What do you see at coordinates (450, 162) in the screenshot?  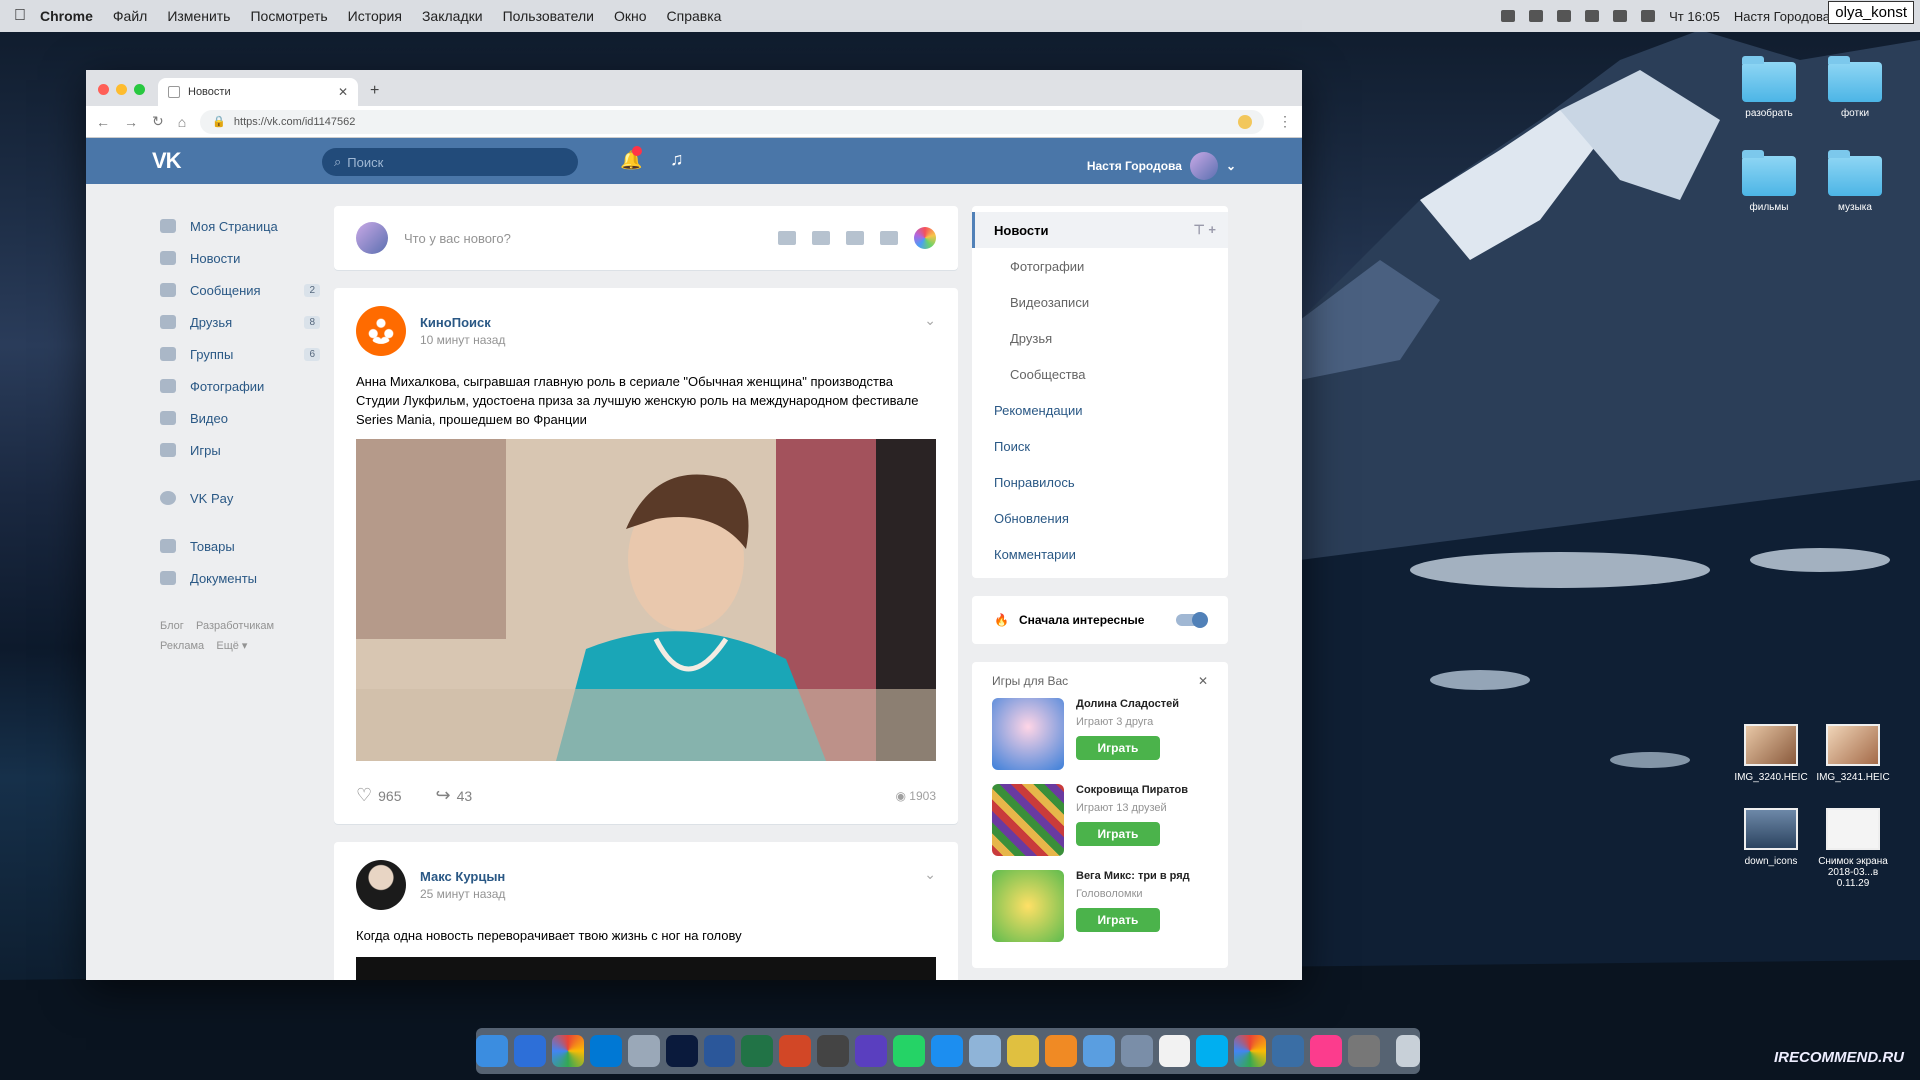 I see `vk-search-input: ⌕ Поиск` at bounding box center [450, 162].